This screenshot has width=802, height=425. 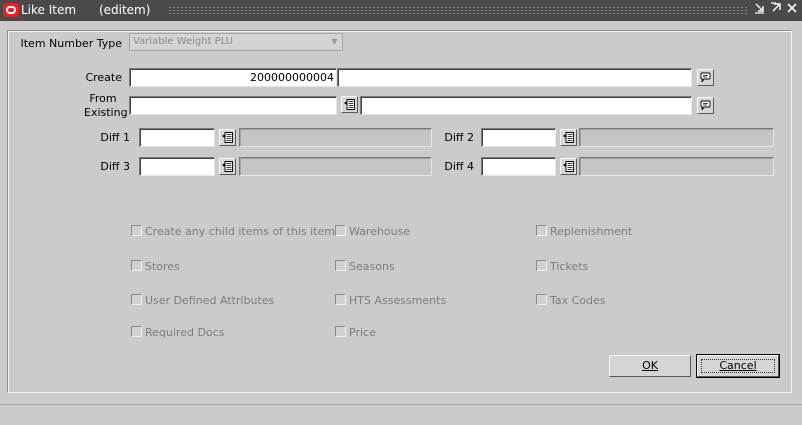 I want to click on cancel-button: Cancel, so click(x=738, y=366).